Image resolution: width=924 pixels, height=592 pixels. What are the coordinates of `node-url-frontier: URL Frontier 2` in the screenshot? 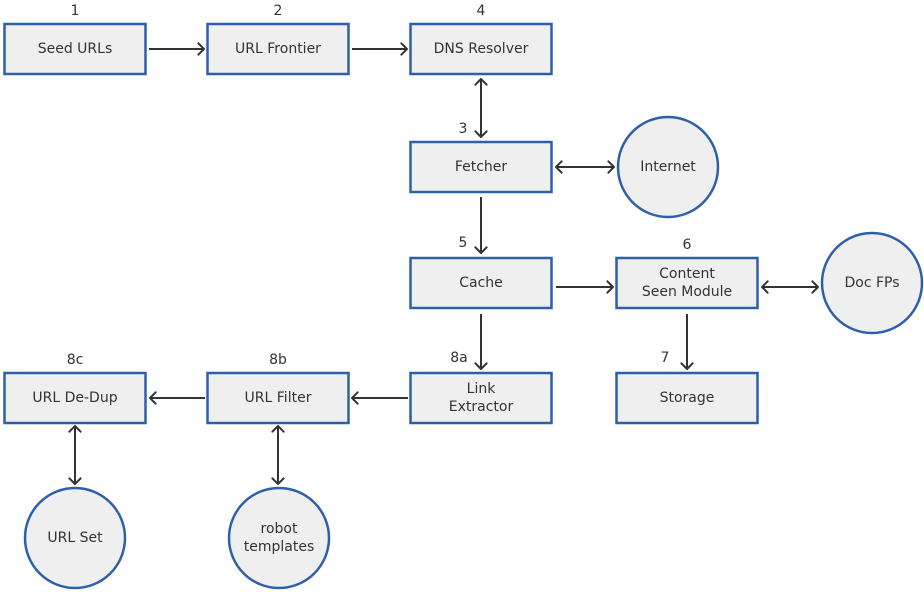 It's located at (278, 39).